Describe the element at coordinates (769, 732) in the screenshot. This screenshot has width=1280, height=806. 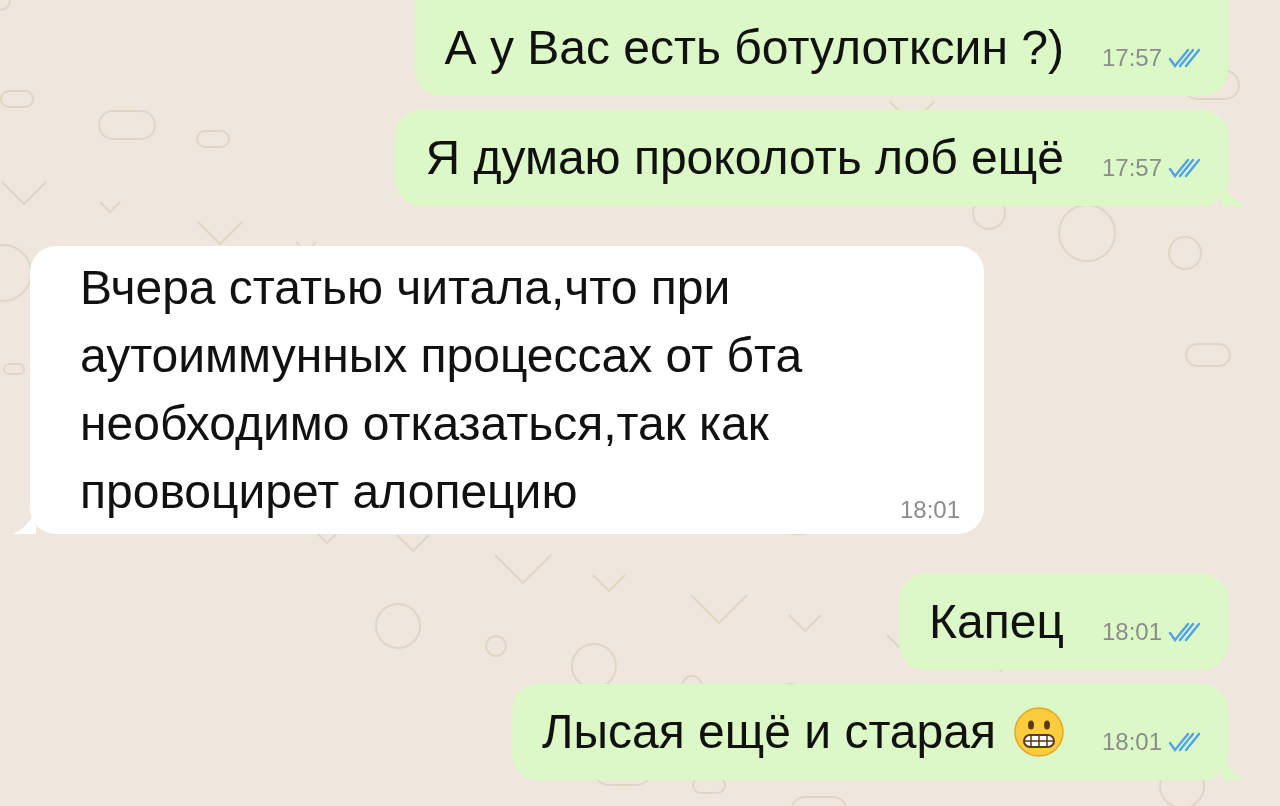
I see `message-text: Лысая ещё и старая` at that location.